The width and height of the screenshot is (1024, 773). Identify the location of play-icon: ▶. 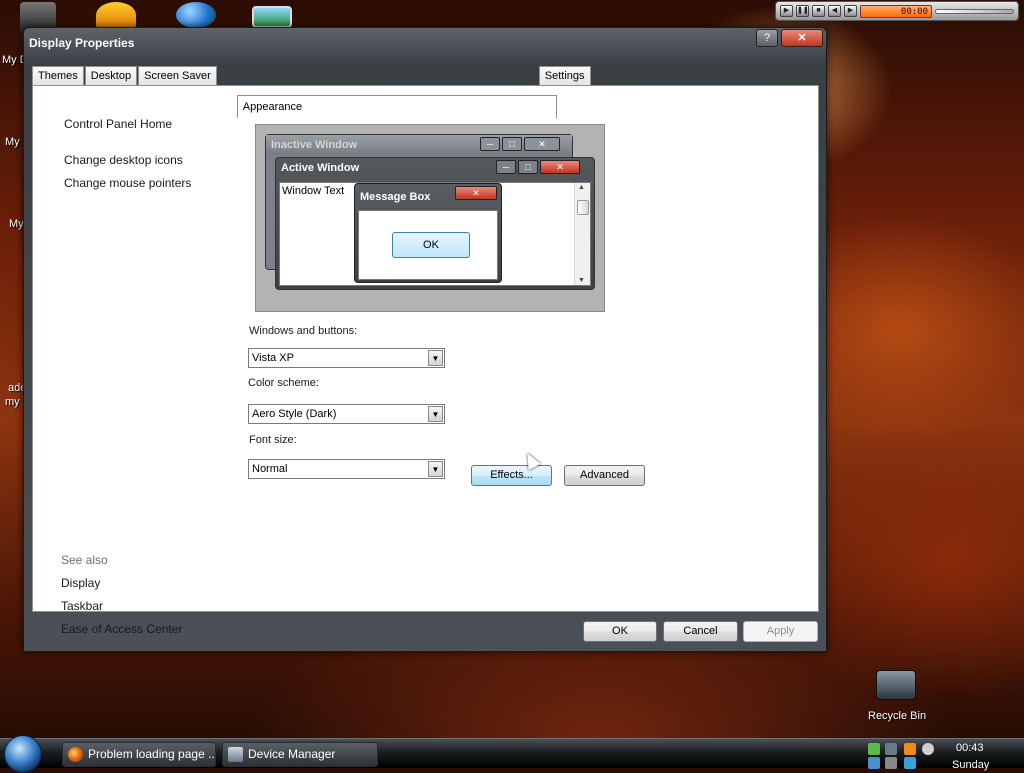
(786, 11).